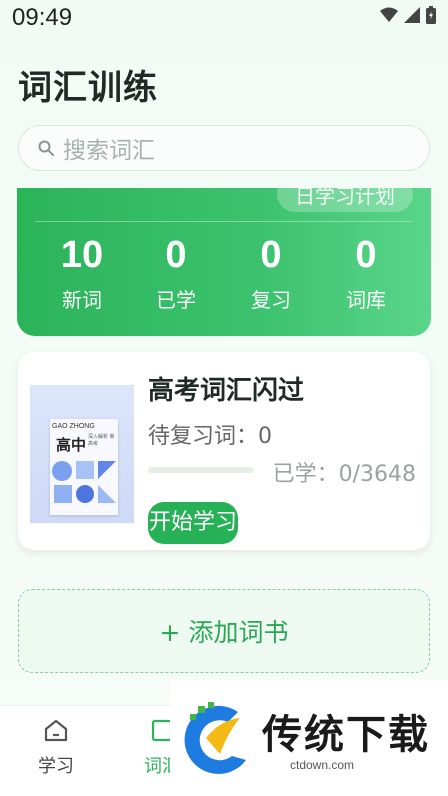 Image resolution: width=448 pixels, height=796 pixels. I want to click on stat-label: 新词, so click(82, 300).